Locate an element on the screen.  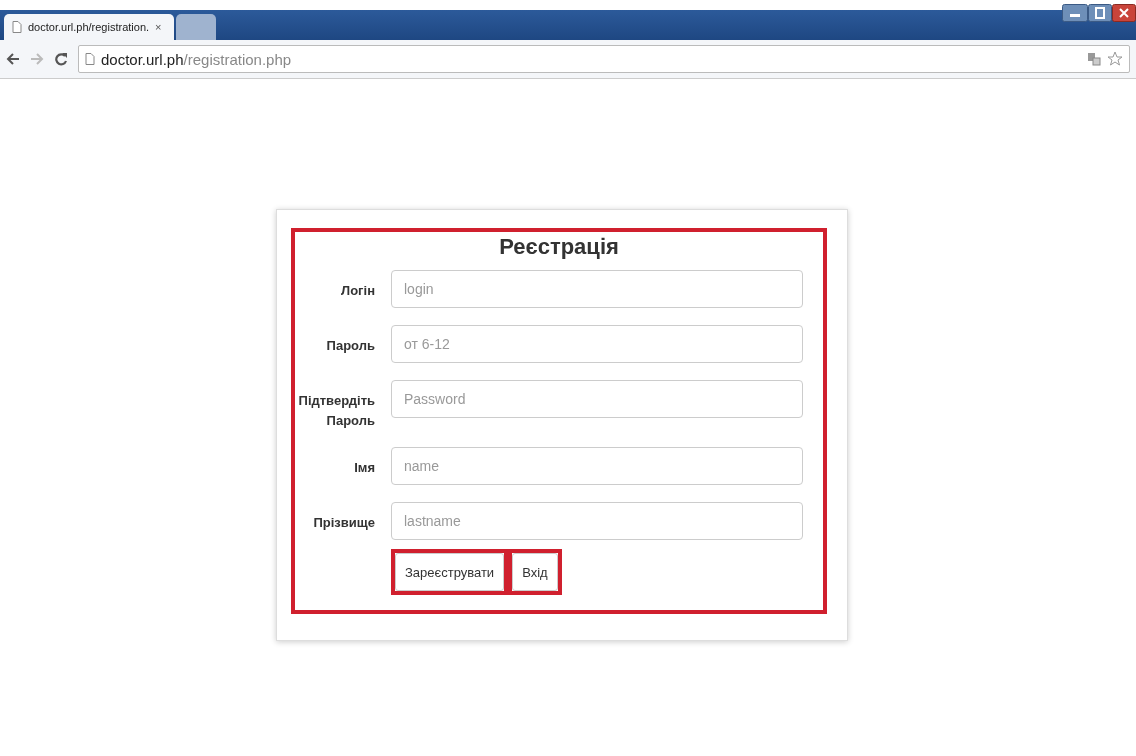
input-field: lastname is located at coordinates (597, 521).